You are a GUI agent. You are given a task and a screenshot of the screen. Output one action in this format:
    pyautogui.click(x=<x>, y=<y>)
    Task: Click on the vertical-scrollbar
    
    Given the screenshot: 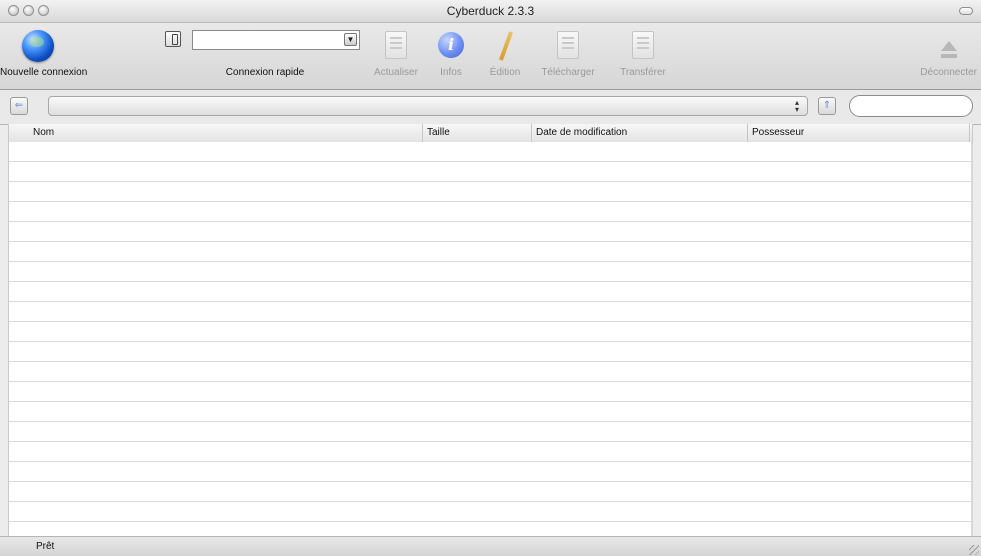 What is the action you would take?
    pyautogui.click(x=972, y=339)
    